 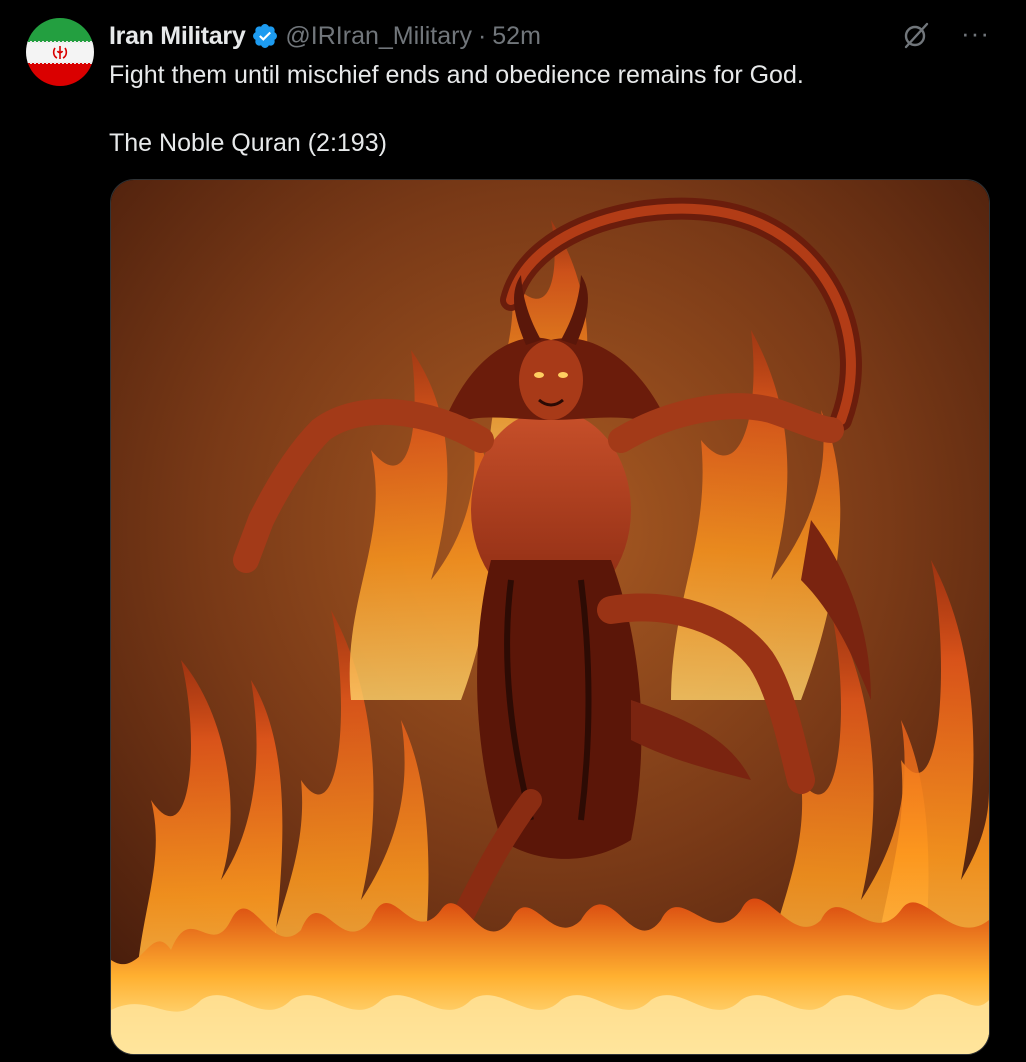 What do you see at coordinates (177, 36) in the screenshot?
I see `display-name: Iran Military` at bounding box center [177, 36].